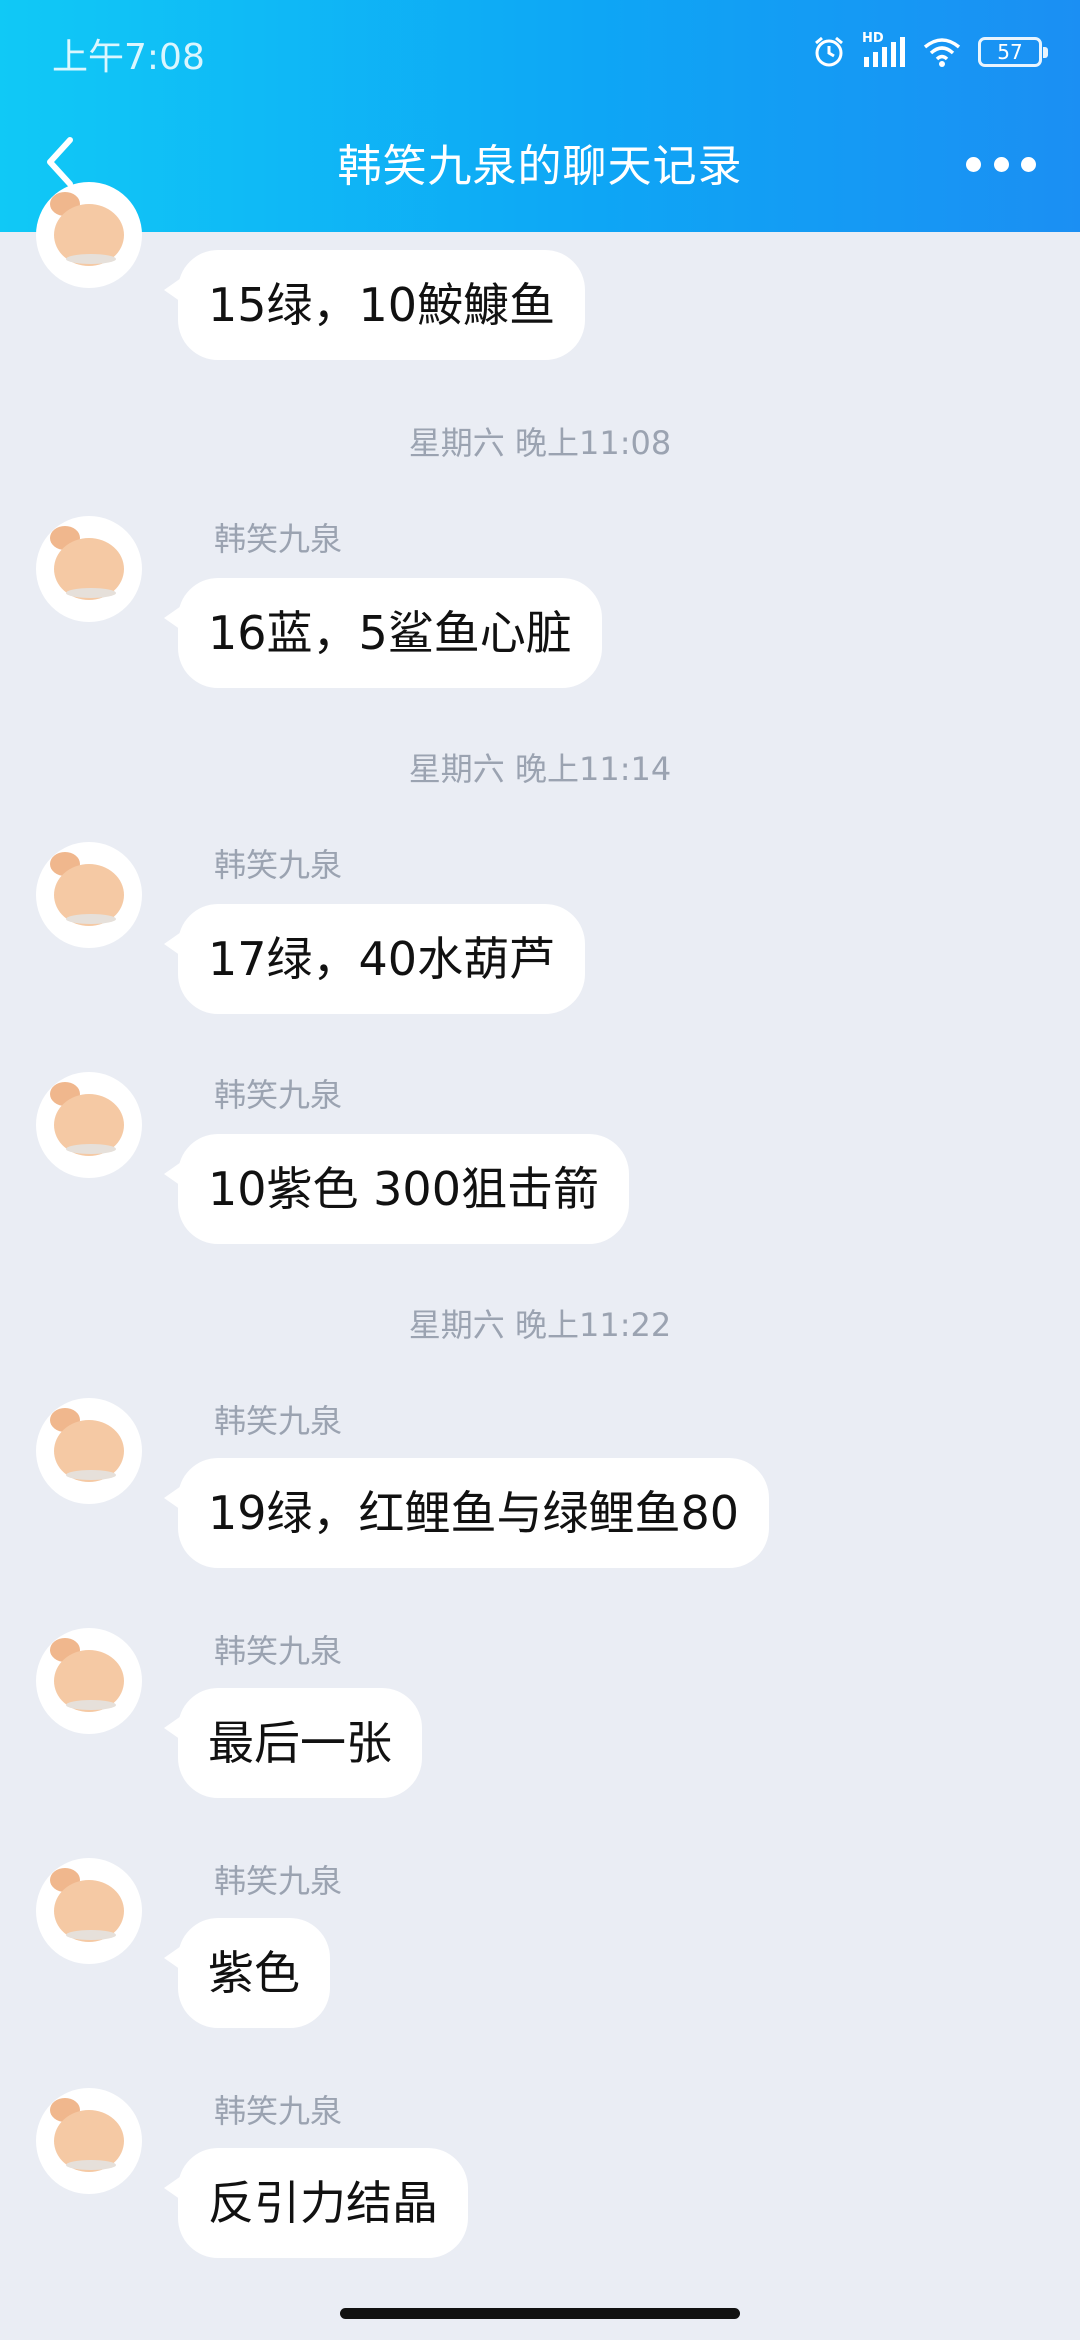 Image resolution: width=1080 pixels, height=2340 pixels. What do you see at coordinates (374, 305) in the screenshot?
I see `message-bubble: 15绿，10鮟鱇鱼` at bounding box center [374, 305].